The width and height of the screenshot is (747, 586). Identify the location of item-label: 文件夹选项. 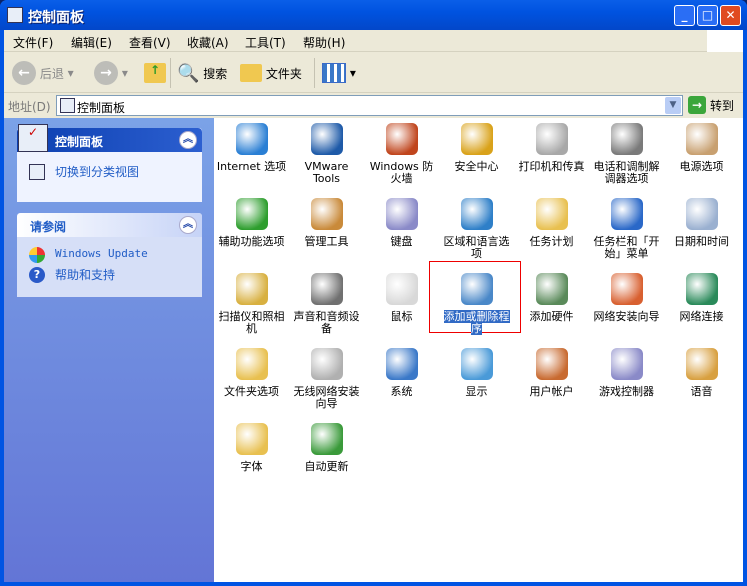
(251, 391).